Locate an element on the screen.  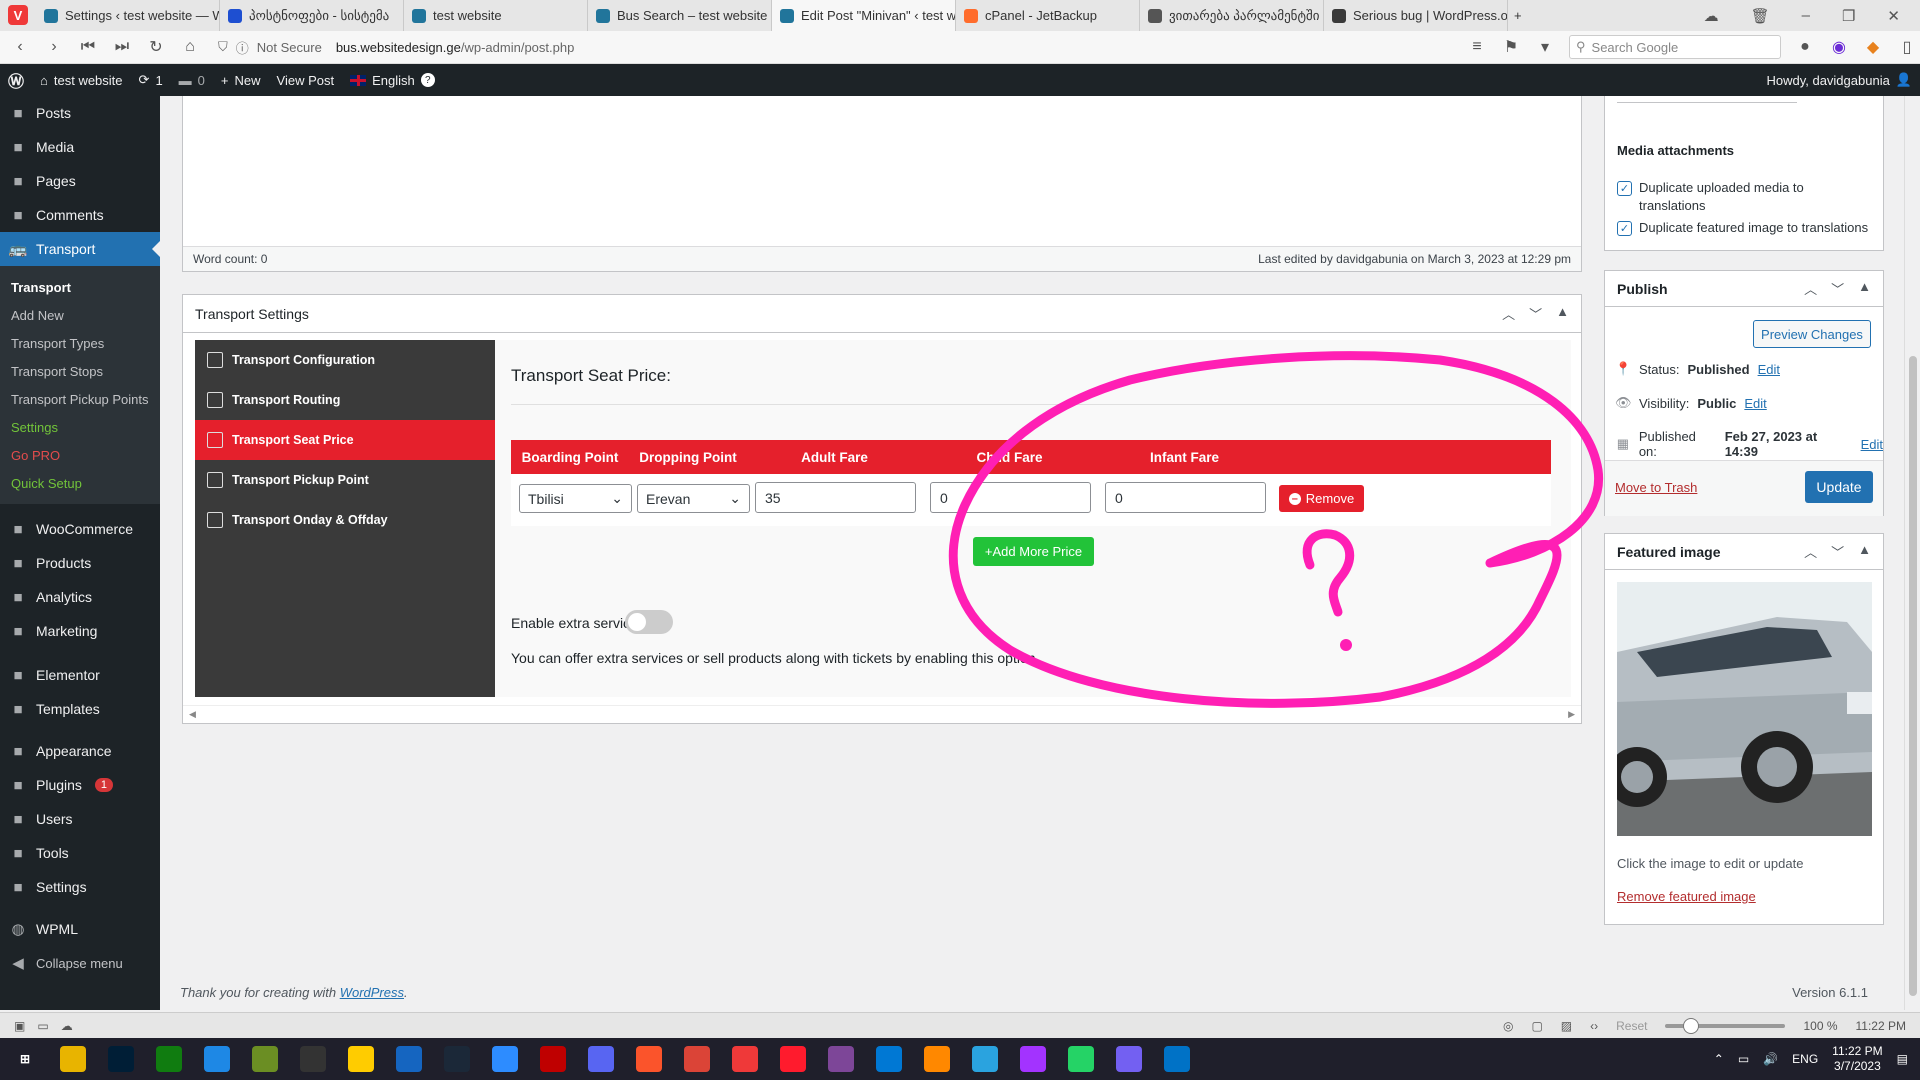
browser-tab: პოსტნოფები - სისტემა is located at coordinates (312, 15).